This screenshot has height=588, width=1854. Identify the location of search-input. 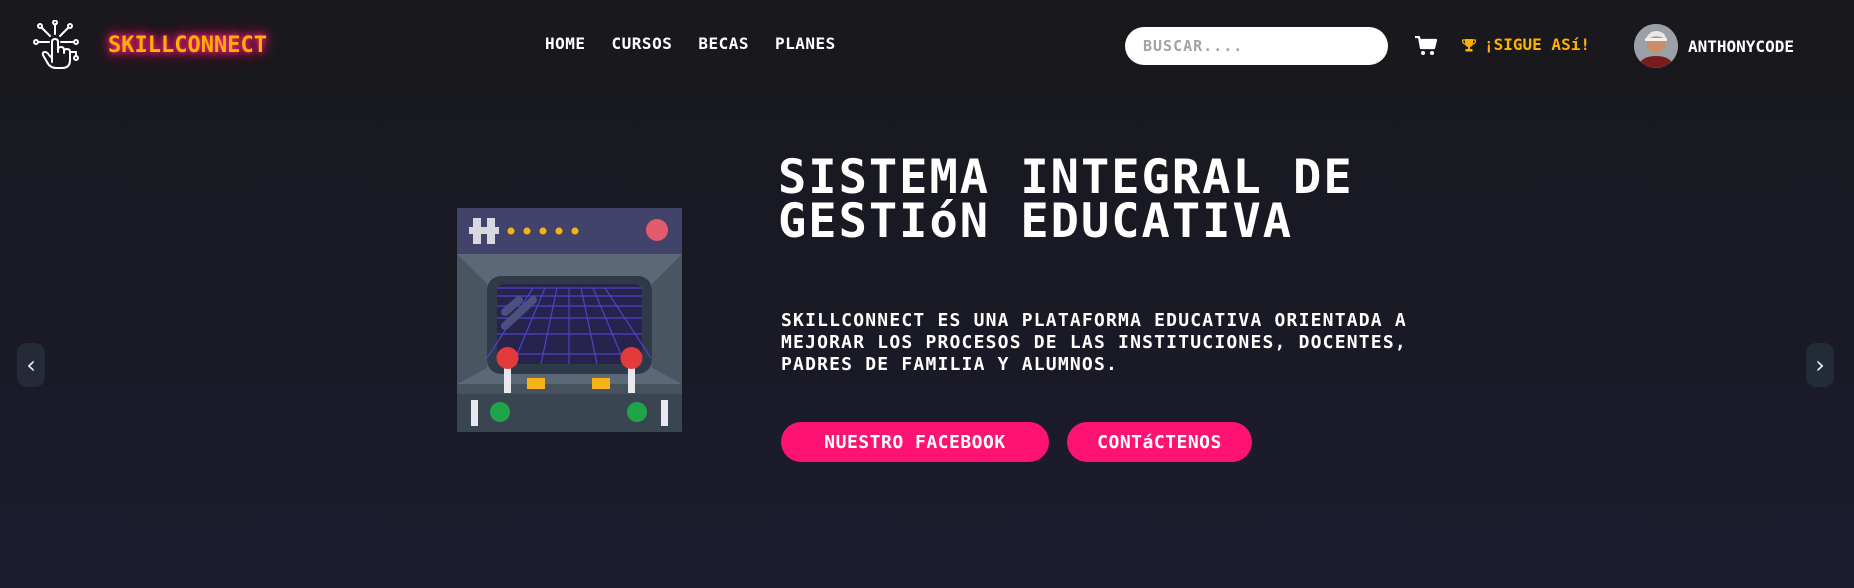
(1256, 46).